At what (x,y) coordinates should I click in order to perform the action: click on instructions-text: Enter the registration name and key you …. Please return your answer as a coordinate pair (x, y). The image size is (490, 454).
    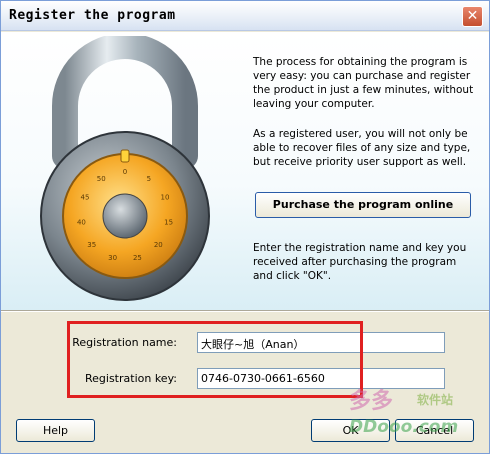
    Looking at the image, I should click on (360, 262).